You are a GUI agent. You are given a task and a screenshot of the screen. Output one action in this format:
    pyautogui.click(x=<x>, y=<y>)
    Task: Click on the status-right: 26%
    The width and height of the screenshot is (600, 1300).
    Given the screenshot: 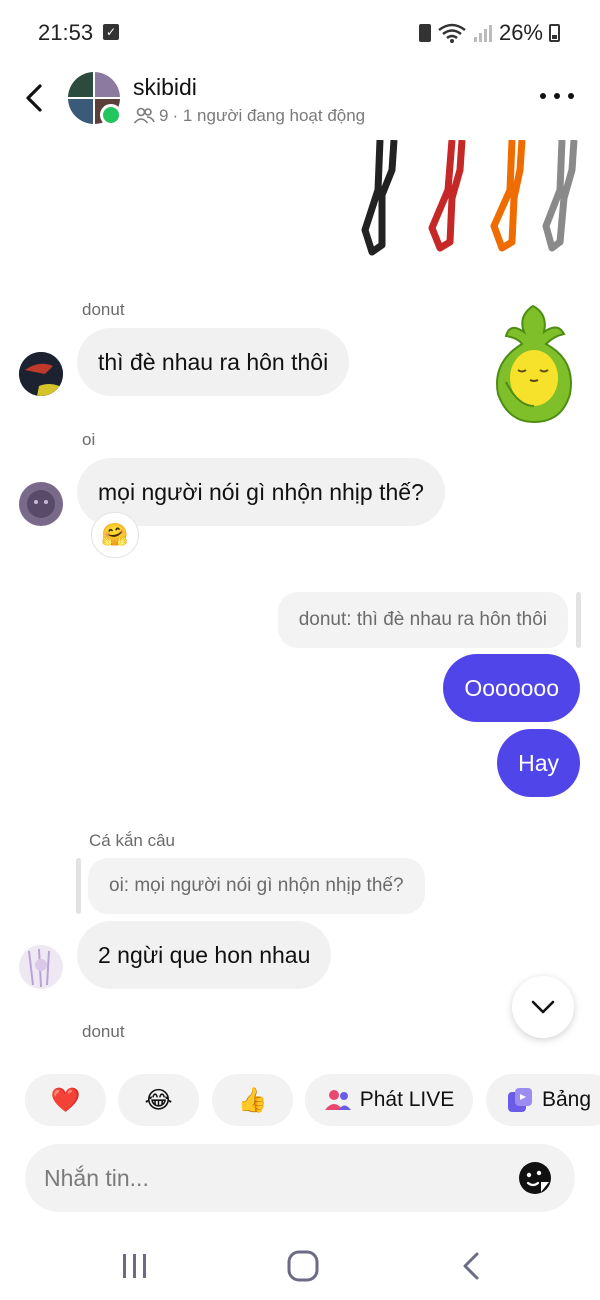 What is the action you would take?
    pyautogui.click(x=489, y=33)
    